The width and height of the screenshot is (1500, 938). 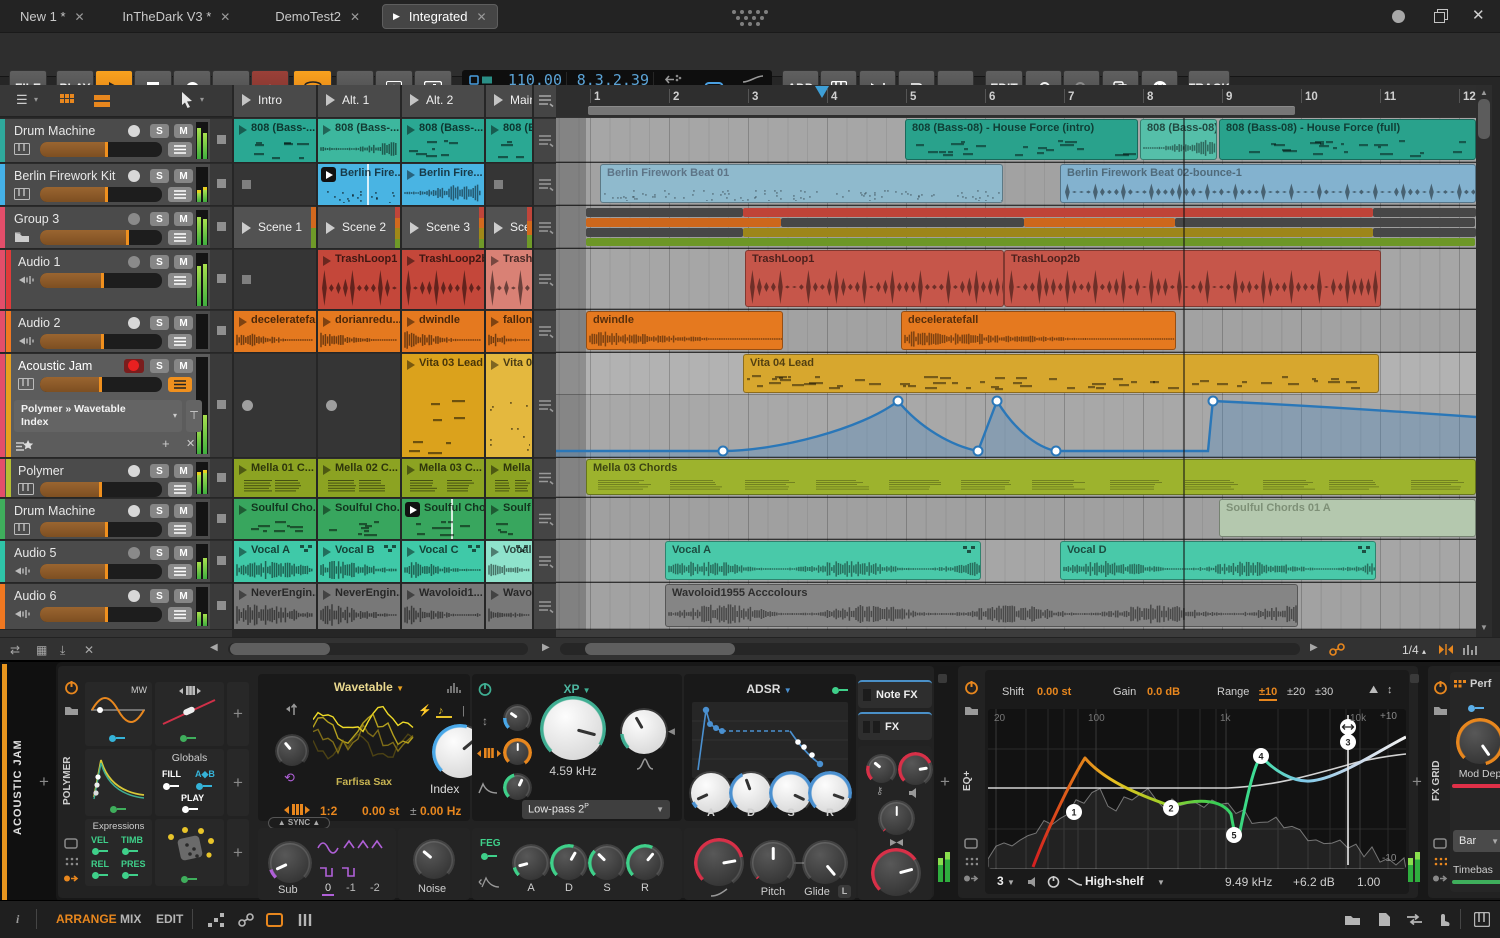 I want to click on filter-power-icon, so click(x=485, y=689).